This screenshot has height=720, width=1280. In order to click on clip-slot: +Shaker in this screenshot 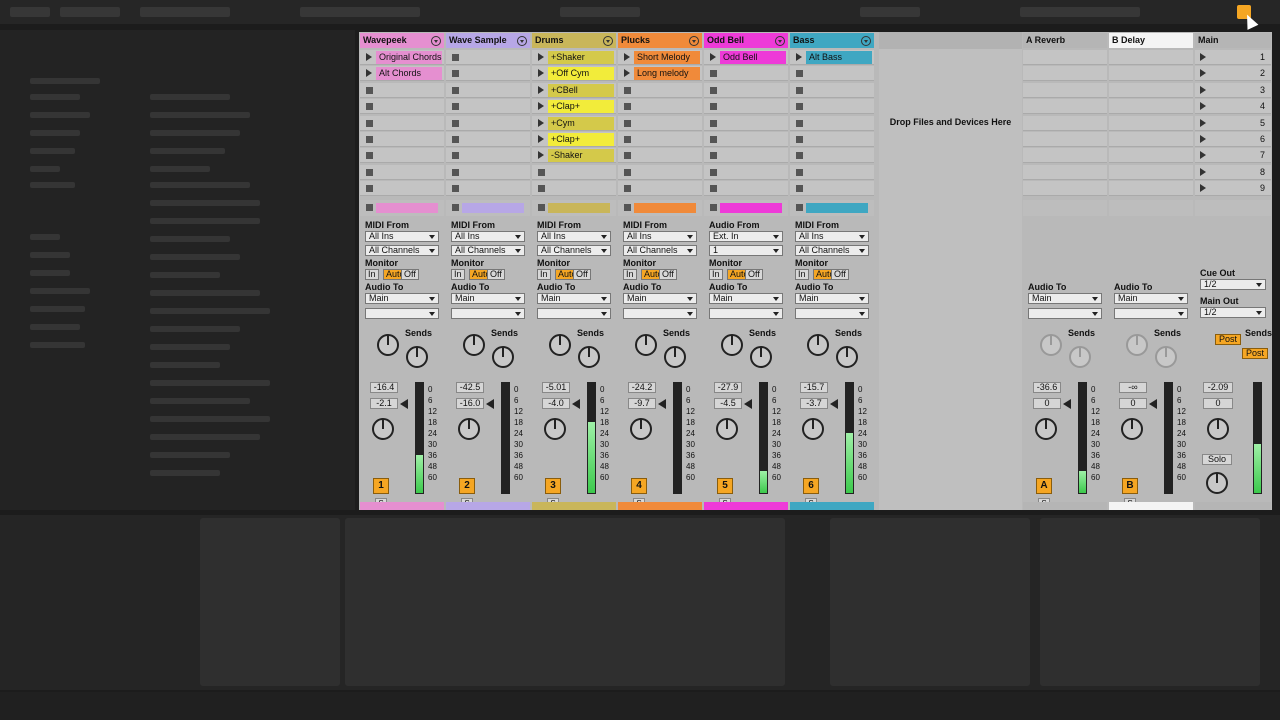, I will do `click(574, 57)`.